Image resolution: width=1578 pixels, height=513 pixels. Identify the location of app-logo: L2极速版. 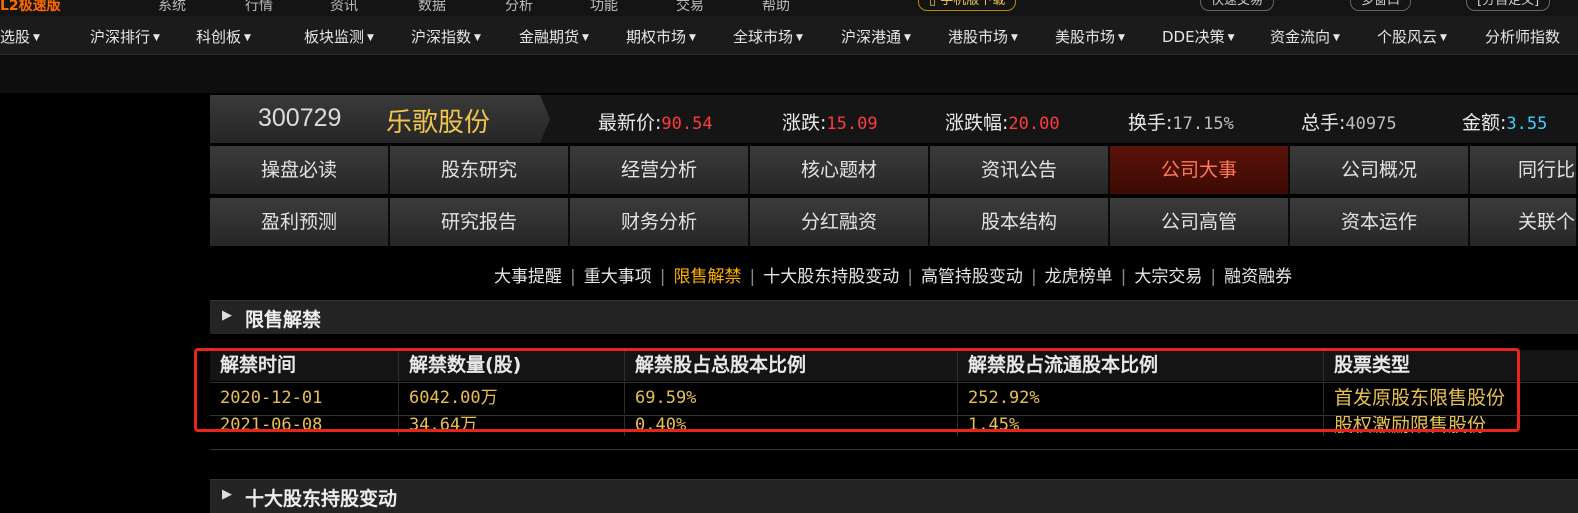
(30, 7).